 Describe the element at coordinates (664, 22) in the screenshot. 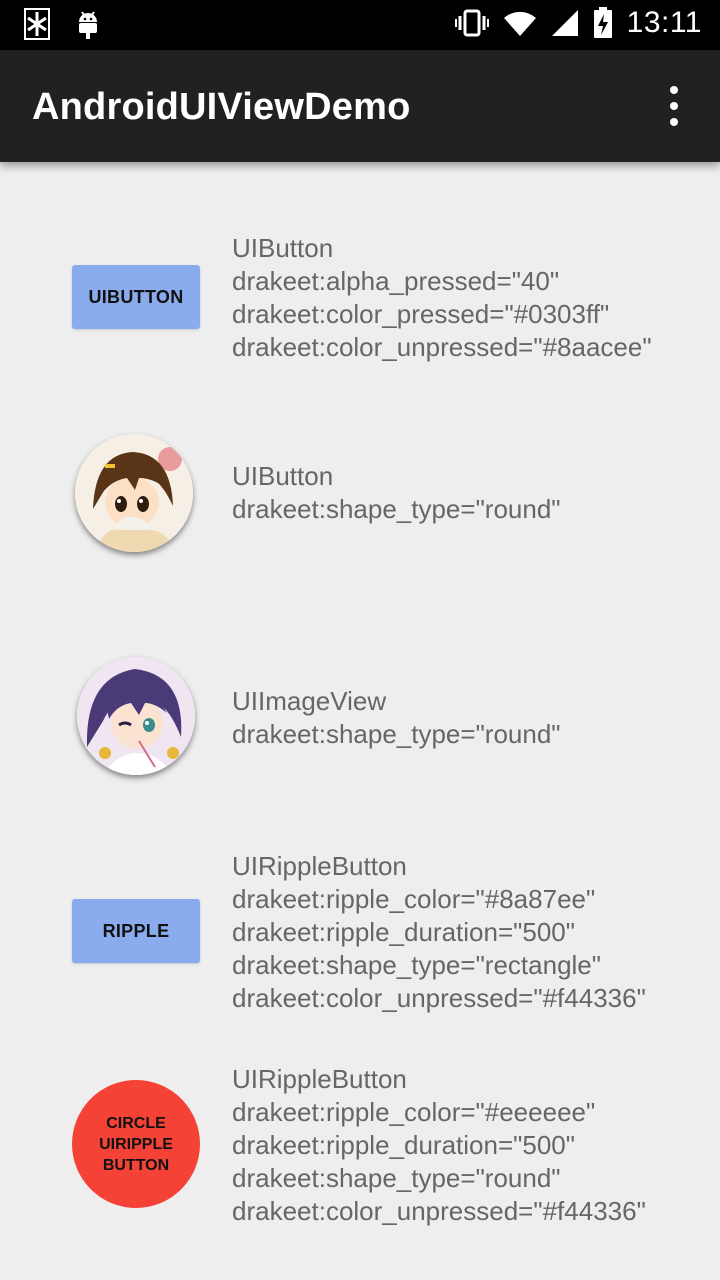

I see `status-time: 13:11` at that location.